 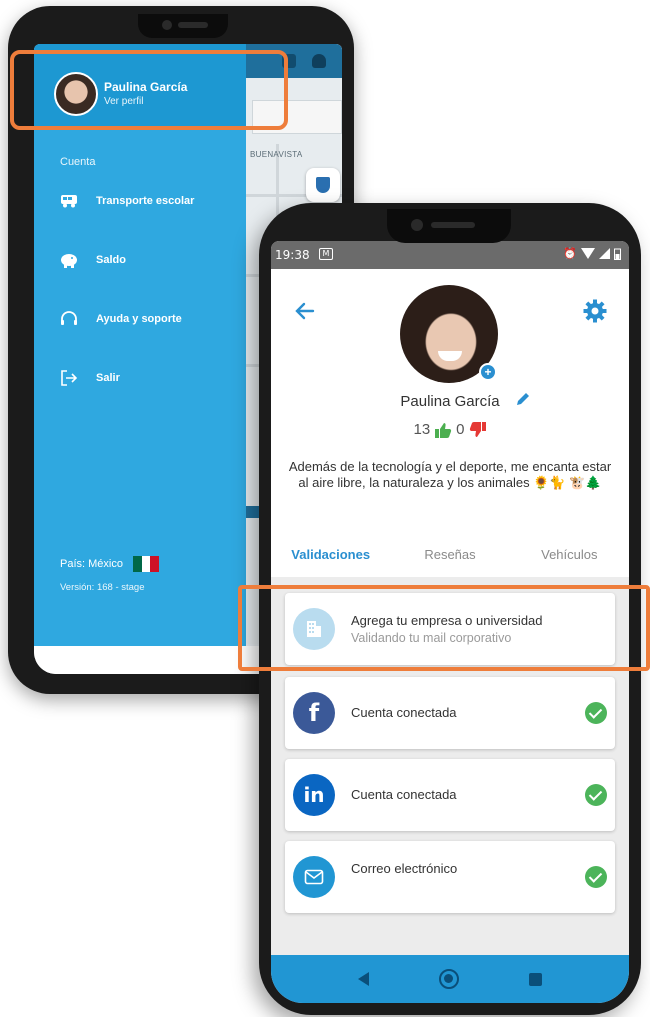 I want to click on wifi-icon, so click(x=588, y=253).